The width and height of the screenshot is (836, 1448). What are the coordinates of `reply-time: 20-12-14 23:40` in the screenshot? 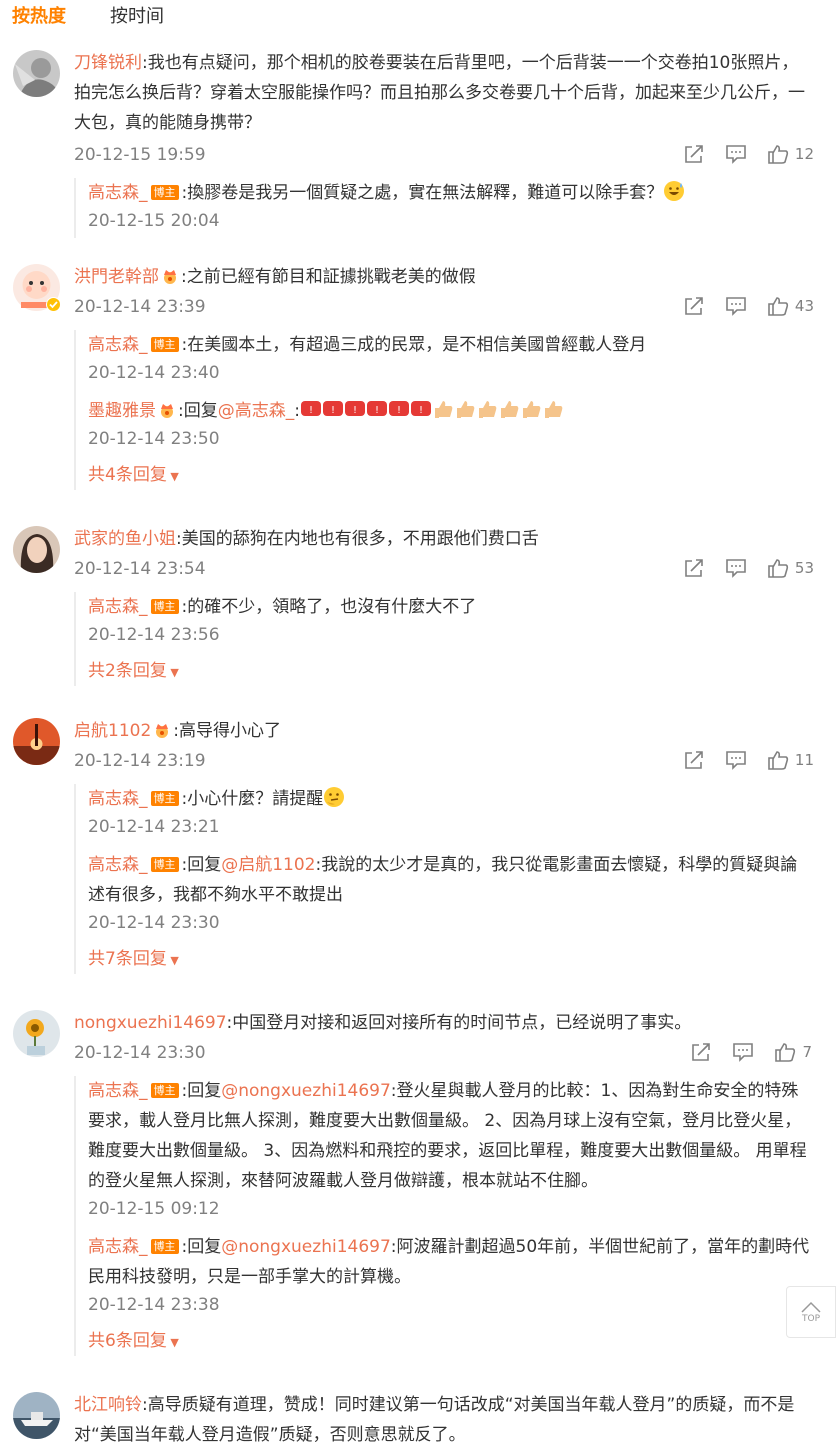 It's located at (154, 373).